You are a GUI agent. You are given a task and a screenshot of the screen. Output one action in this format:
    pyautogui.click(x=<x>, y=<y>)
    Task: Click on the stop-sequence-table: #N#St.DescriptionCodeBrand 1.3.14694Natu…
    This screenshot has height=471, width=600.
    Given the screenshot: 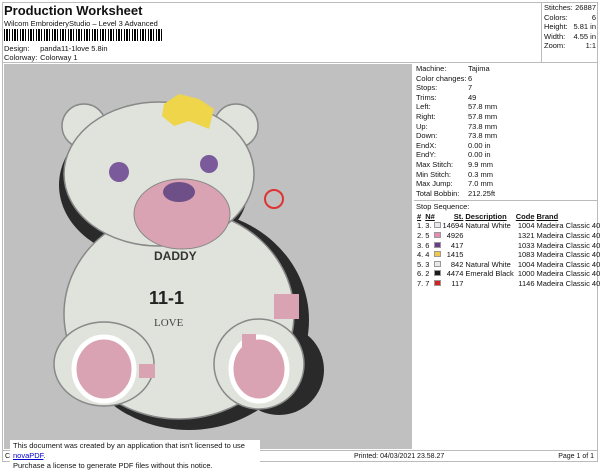 What is the action you would take?
    pyautogui.click(x=508, y=250)
    